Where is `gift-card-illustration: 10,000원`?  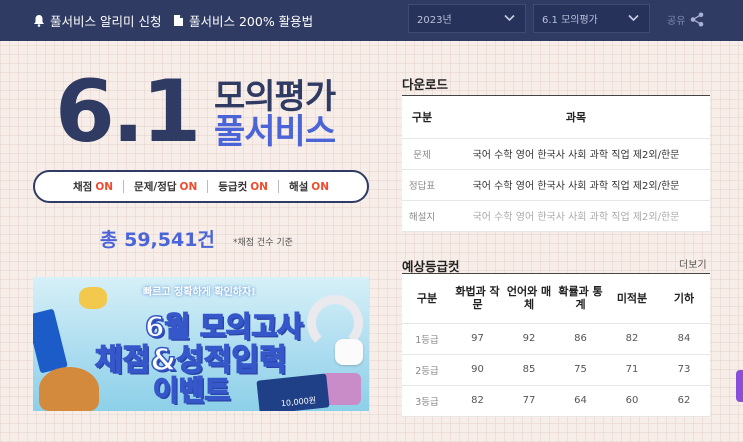
gift-card-illustration: 10,000원 is located at coordinates (293, 392).